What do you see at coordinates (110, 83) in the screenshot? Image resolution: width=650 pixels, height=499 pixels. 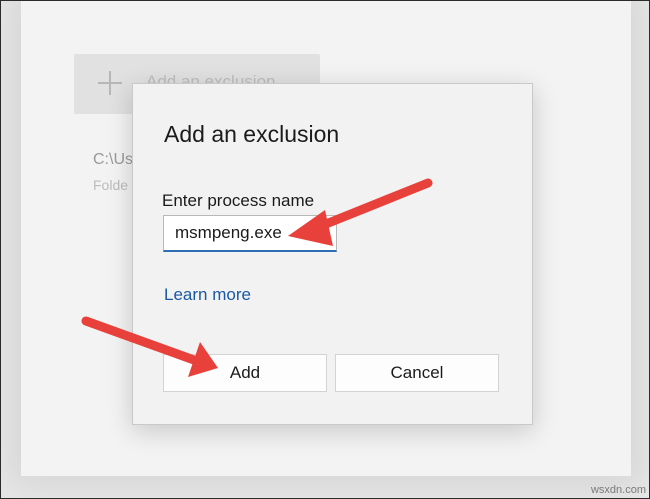 I see `plus-icon` at bounding box center [110, 83].